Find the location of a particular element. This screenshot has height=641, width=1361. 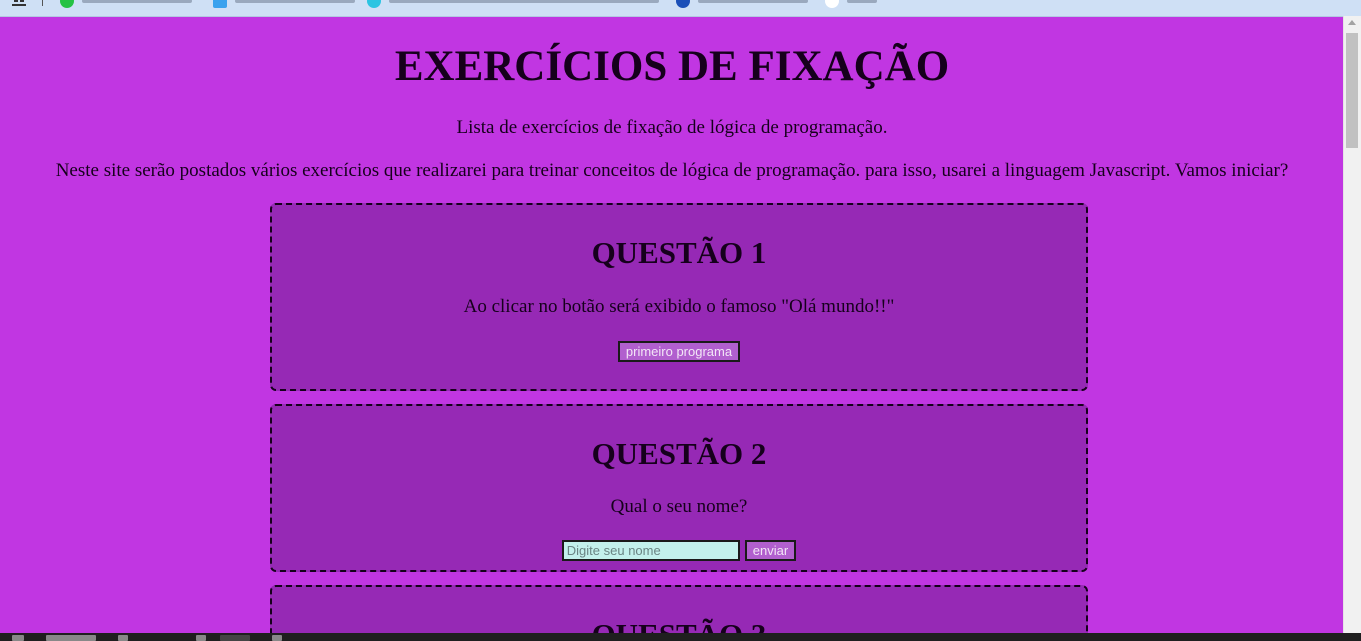

question-card-3: QUESTÃO 3 is located at coordinates (679, 609).